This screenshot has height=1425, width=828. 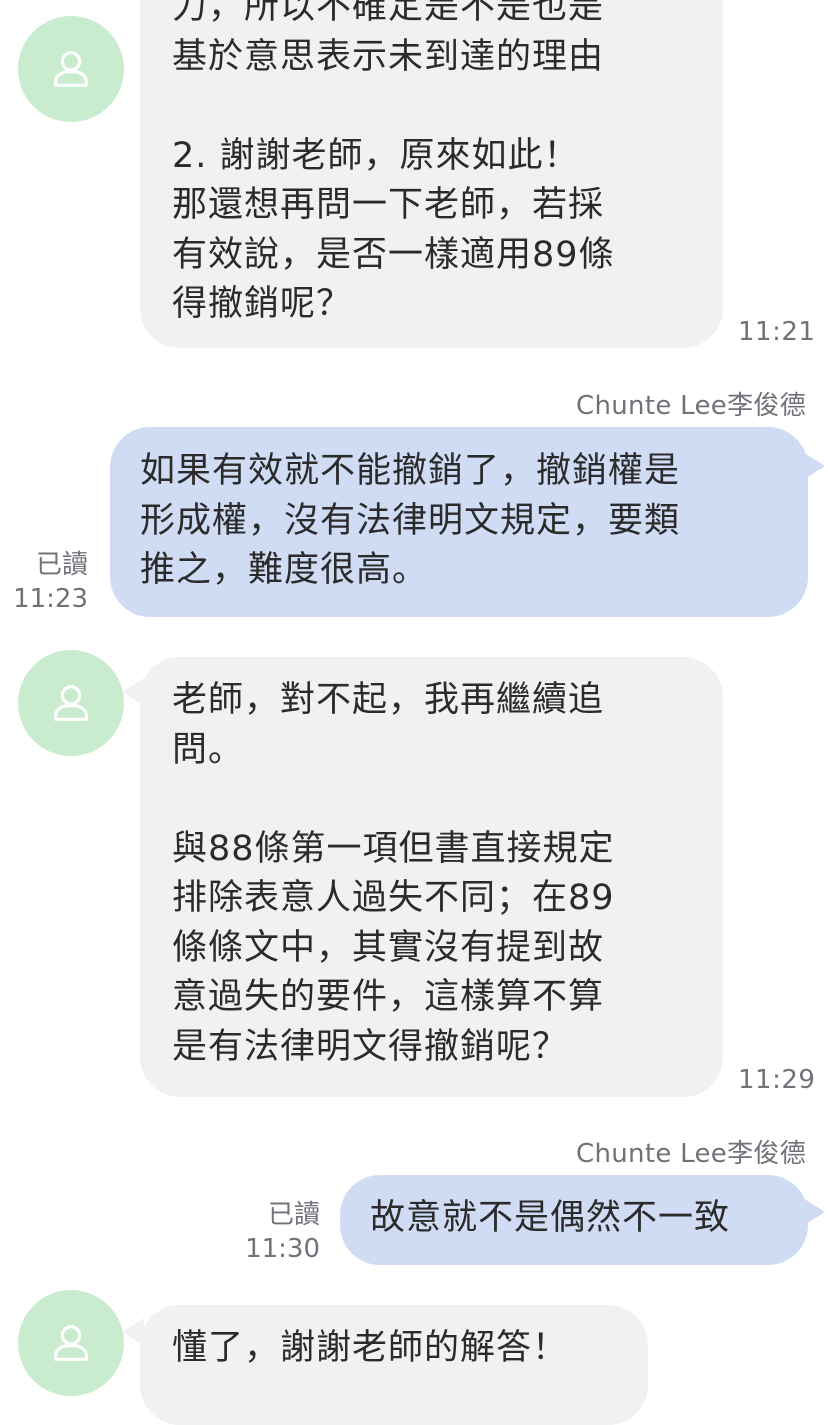 What do you see at coordinates (394, 1365) in the screenshot?
I see `message-bubble: 懂了，謝謝老師的解答！` at bounding box center [394, 1365].